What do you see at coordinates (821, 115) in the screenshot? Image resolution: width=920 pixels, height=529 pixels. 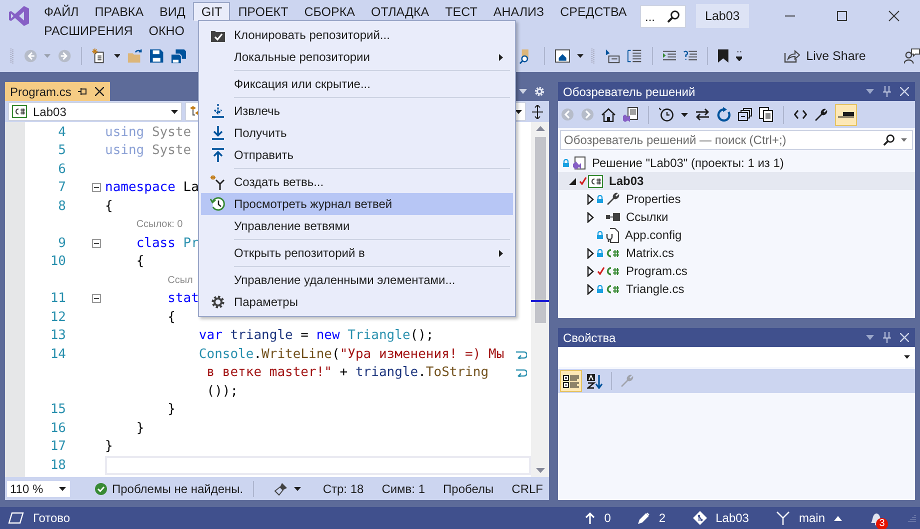 I see `wrench-icon` at bounding box center [821, 115].